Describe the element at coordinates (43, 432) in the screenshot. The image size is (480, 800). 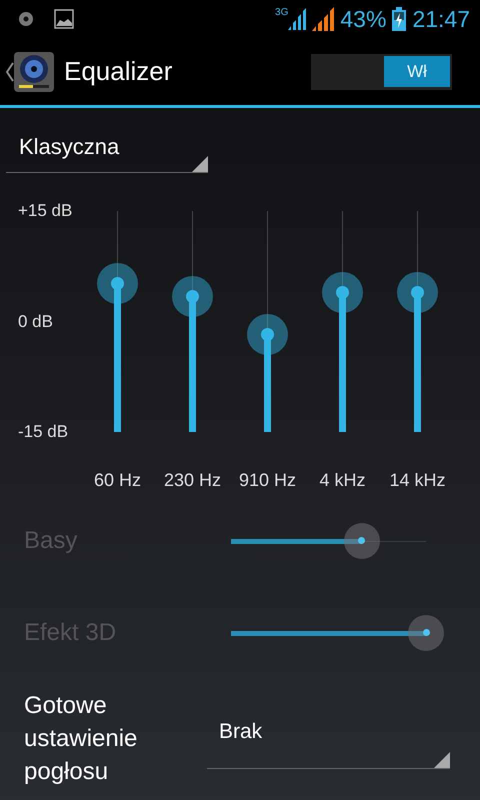
I see `db-scale-label: -15 dB` at that location.